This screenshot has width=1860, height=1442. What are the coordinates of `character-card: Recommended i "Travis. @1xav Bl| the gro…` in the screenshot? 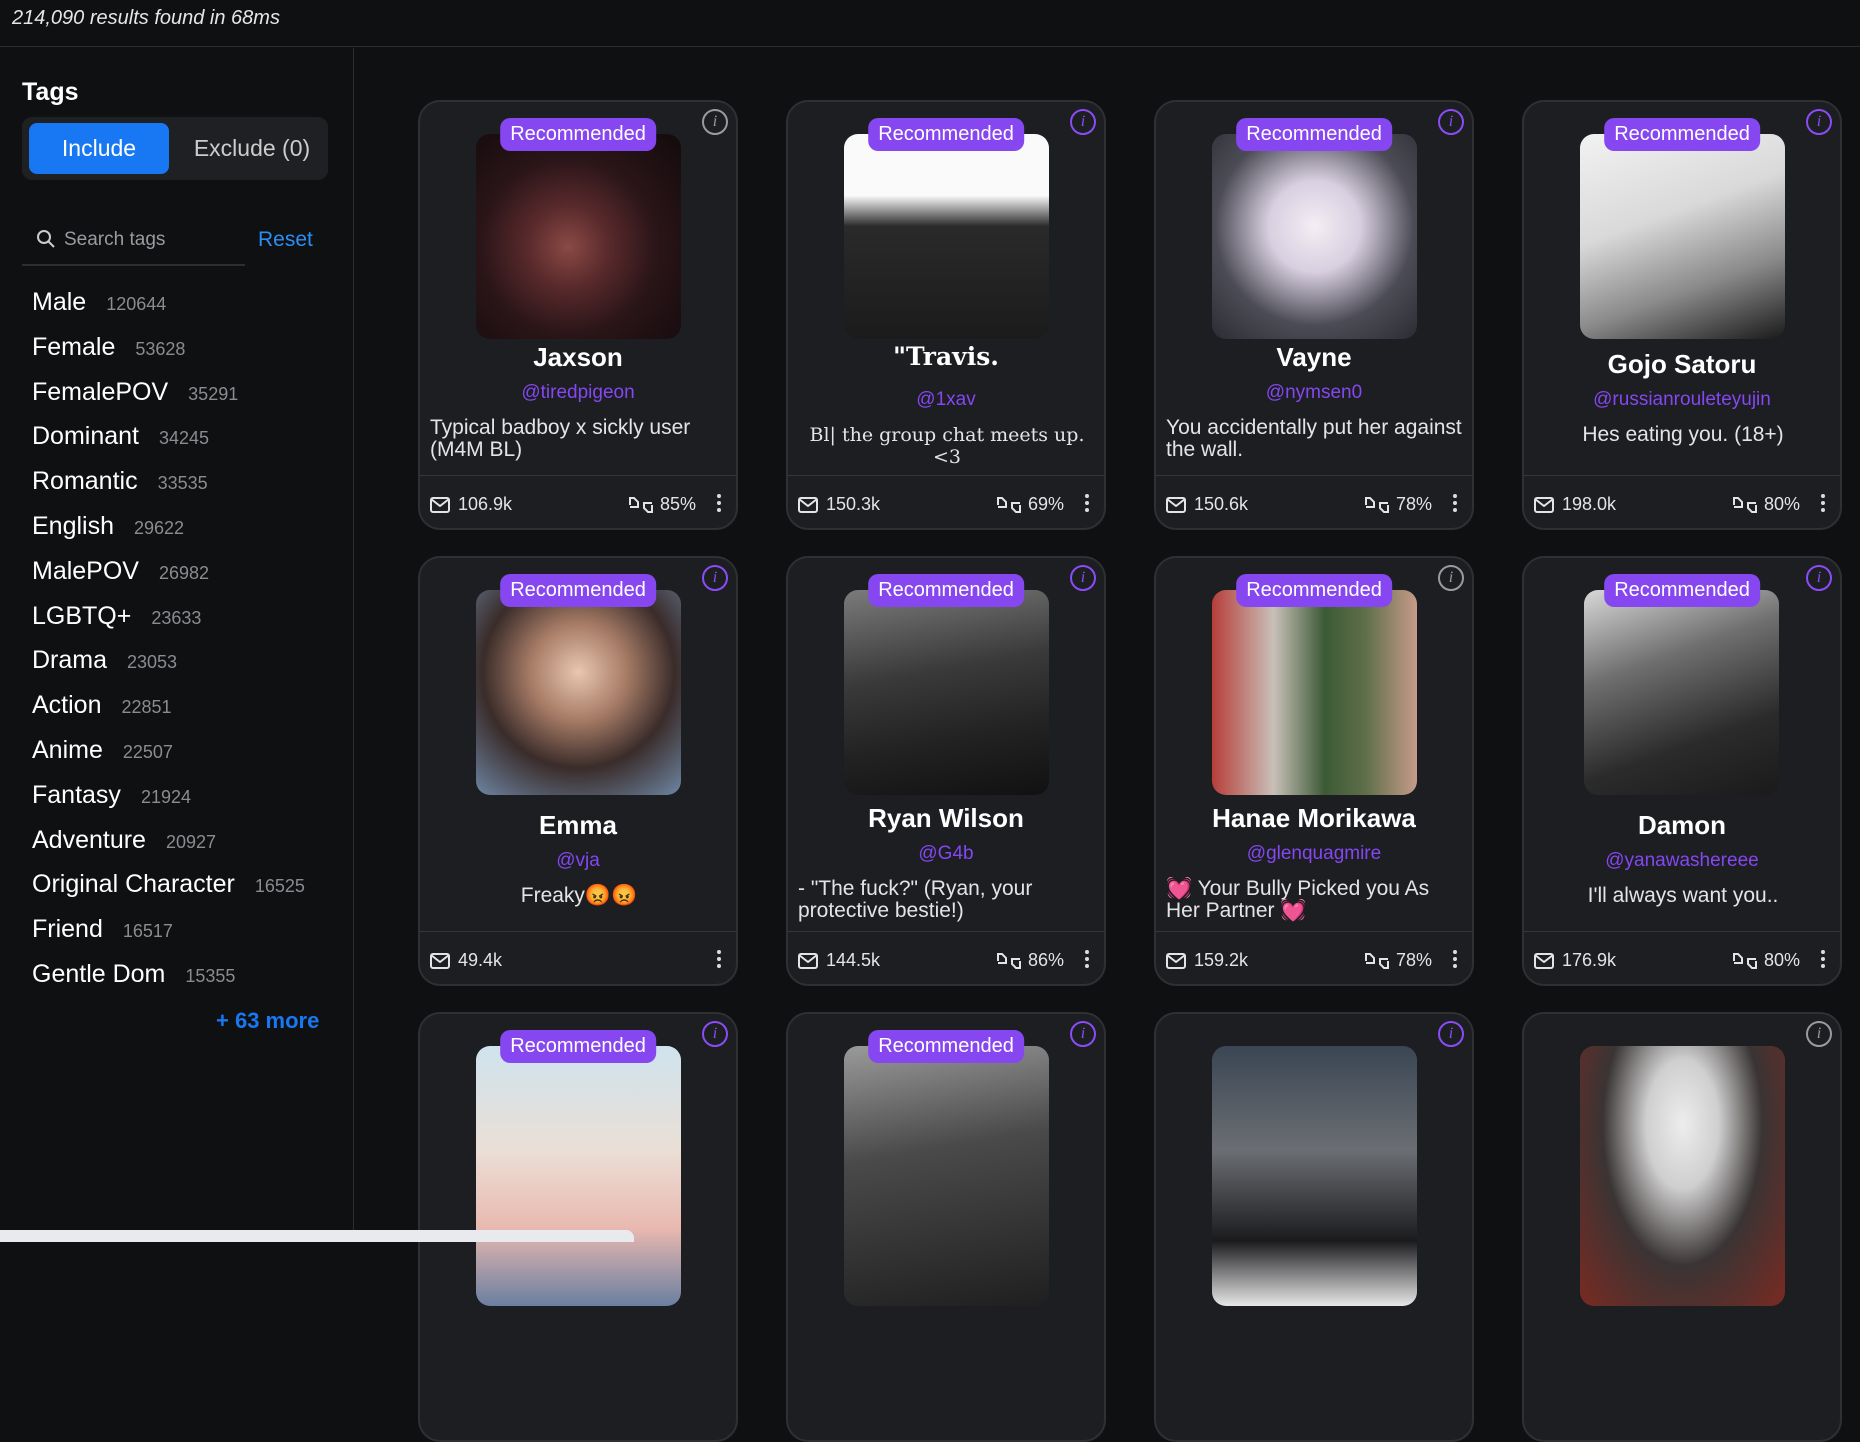 It's located at (946, 315).